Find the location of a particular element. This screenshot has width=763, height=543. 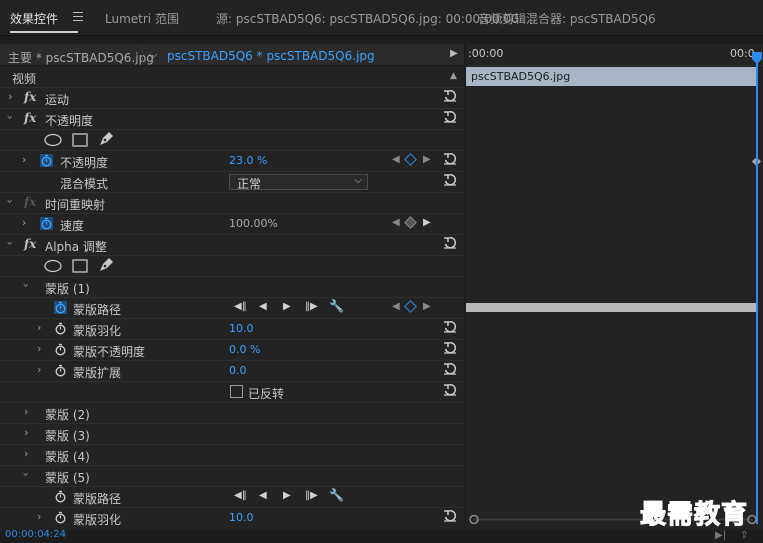

mask-5-feather-value: 10.0 is located at coordinates (241, 517).